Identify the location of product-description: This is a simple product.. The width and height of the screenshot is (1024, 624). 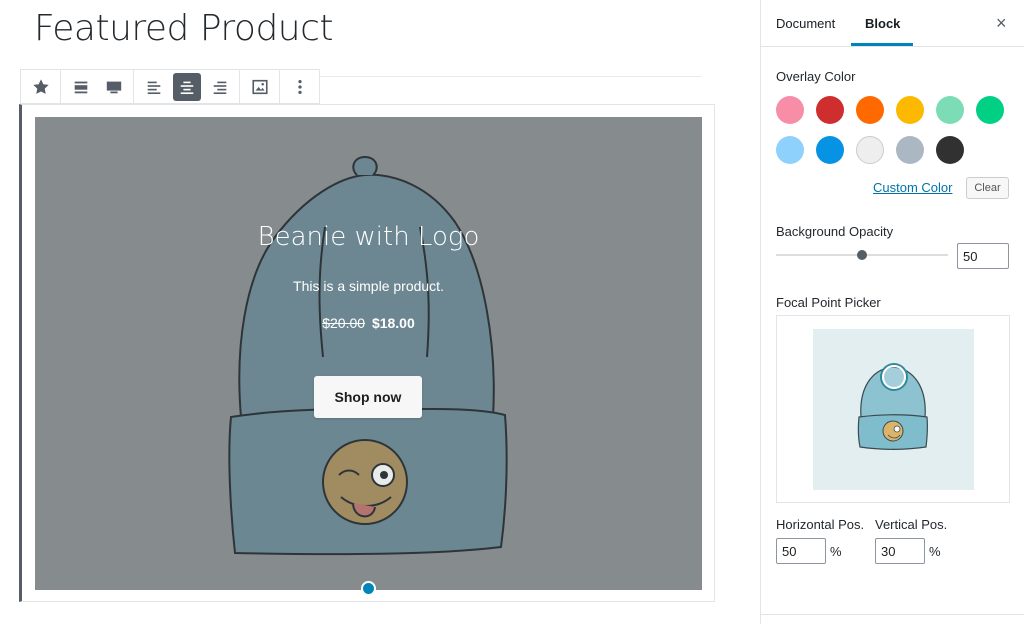
(368, 286).